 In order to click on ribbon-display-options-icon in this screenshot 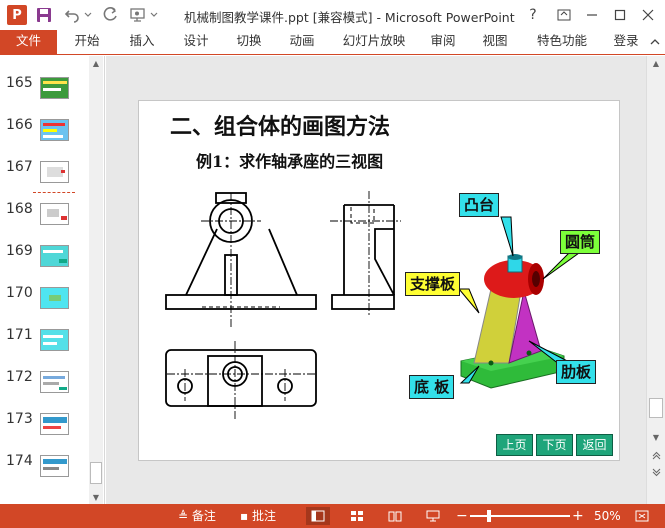, I will do `click(564, 15)`.